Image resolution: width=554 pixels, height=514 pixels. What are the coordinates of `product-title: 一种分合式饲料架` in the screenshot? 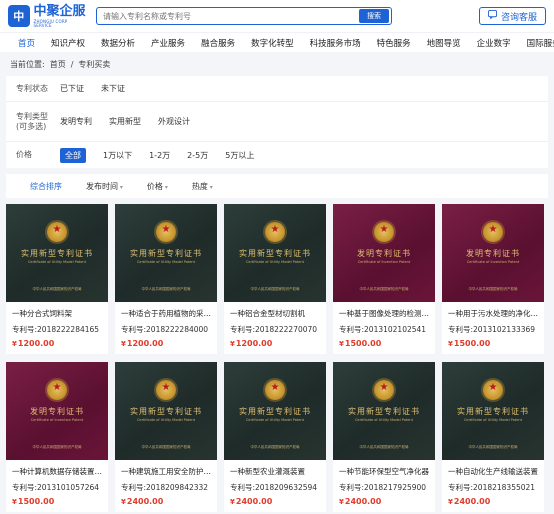 It's located at (57, 313).